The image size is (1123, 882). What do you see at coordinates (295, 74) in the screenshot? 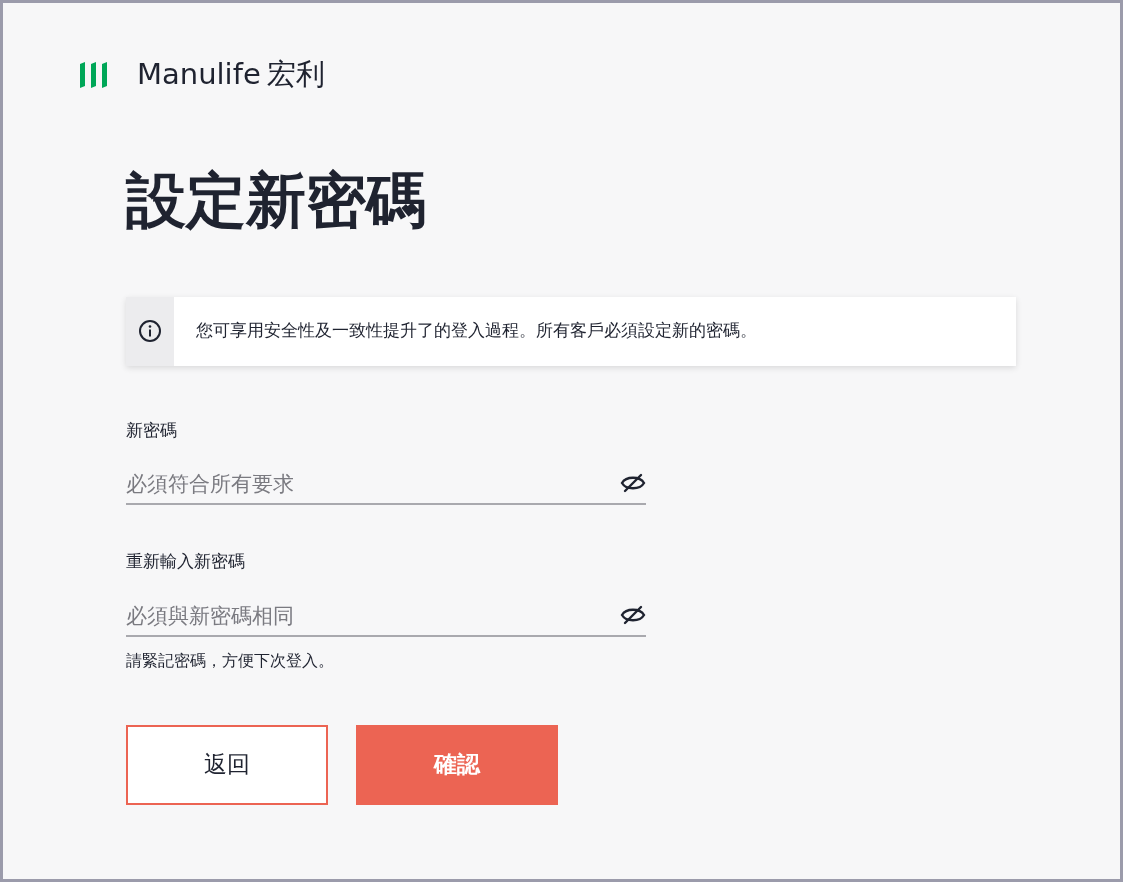
I see `brand-name-local: 宏利` at bounding box center [295, 74].